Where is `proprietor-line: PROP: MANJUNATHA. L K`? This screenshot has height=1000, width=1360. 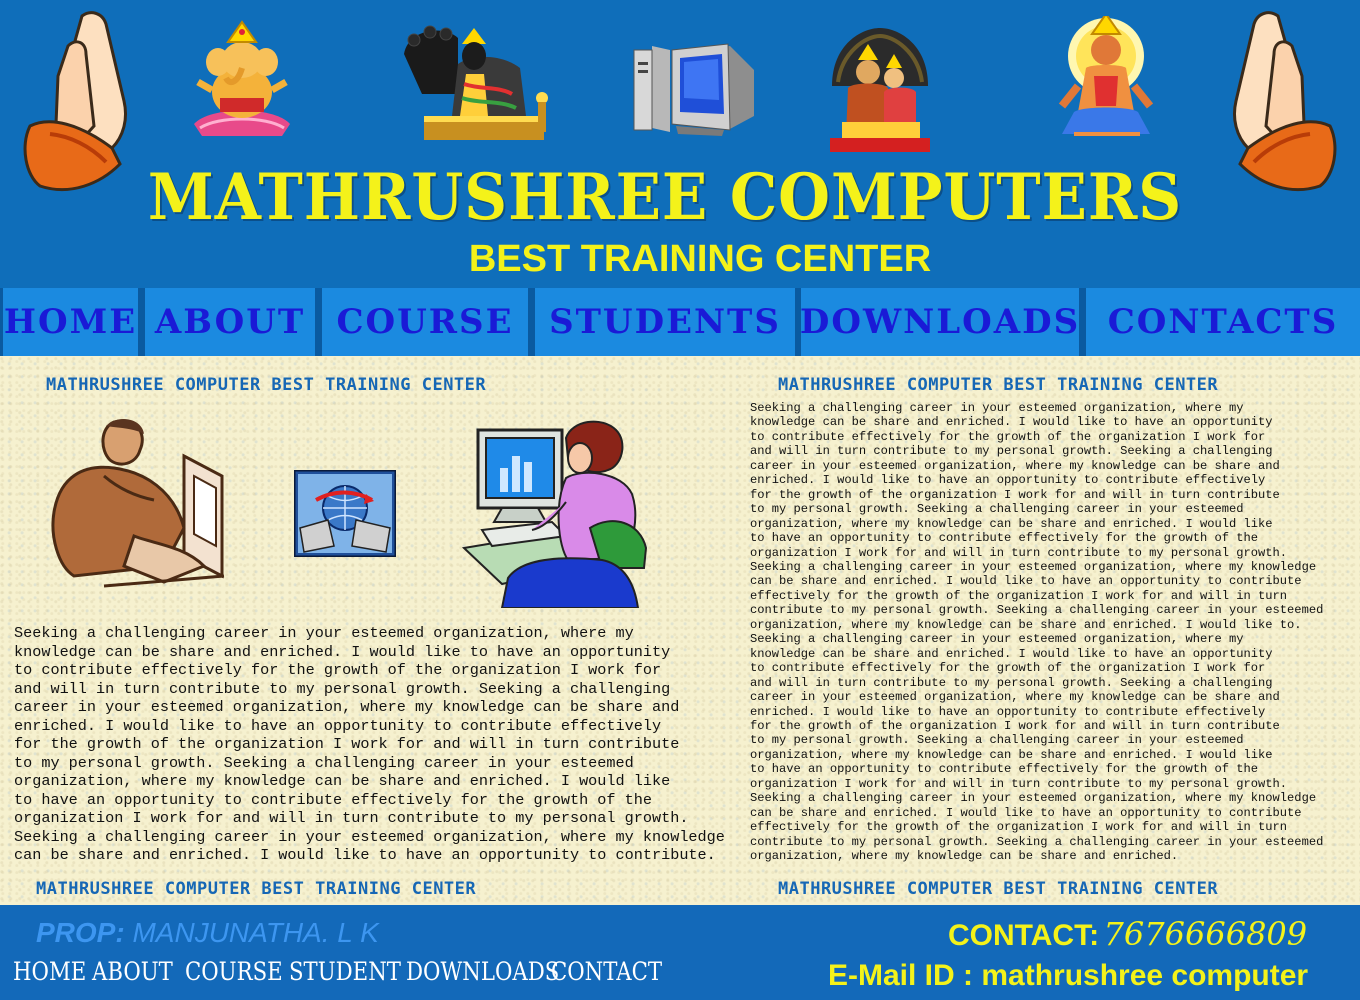 proprietor-line: PROP: MANJUNATHA. L K is located at coordinates (207, 933).